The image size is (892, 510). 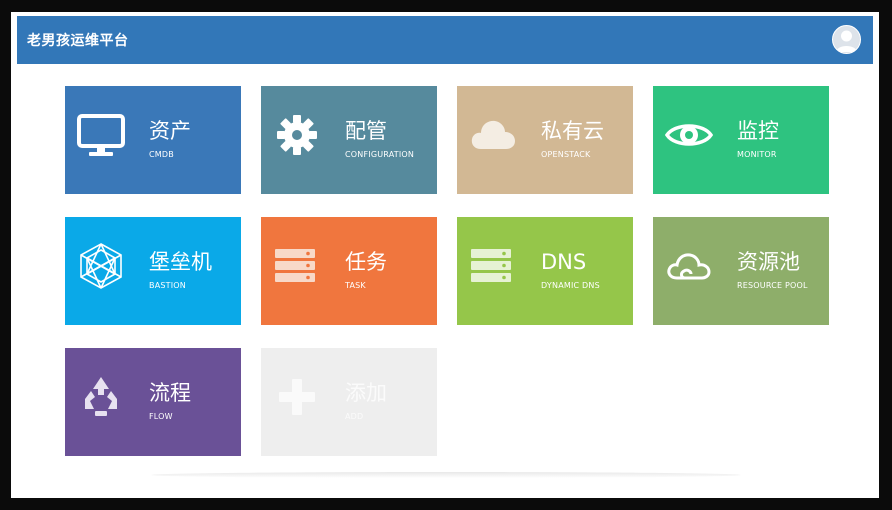 What do you see at coordinates (572, 131) in the screenshot?
I see `tile-title: 私有云` at bounding box center [572, 131].